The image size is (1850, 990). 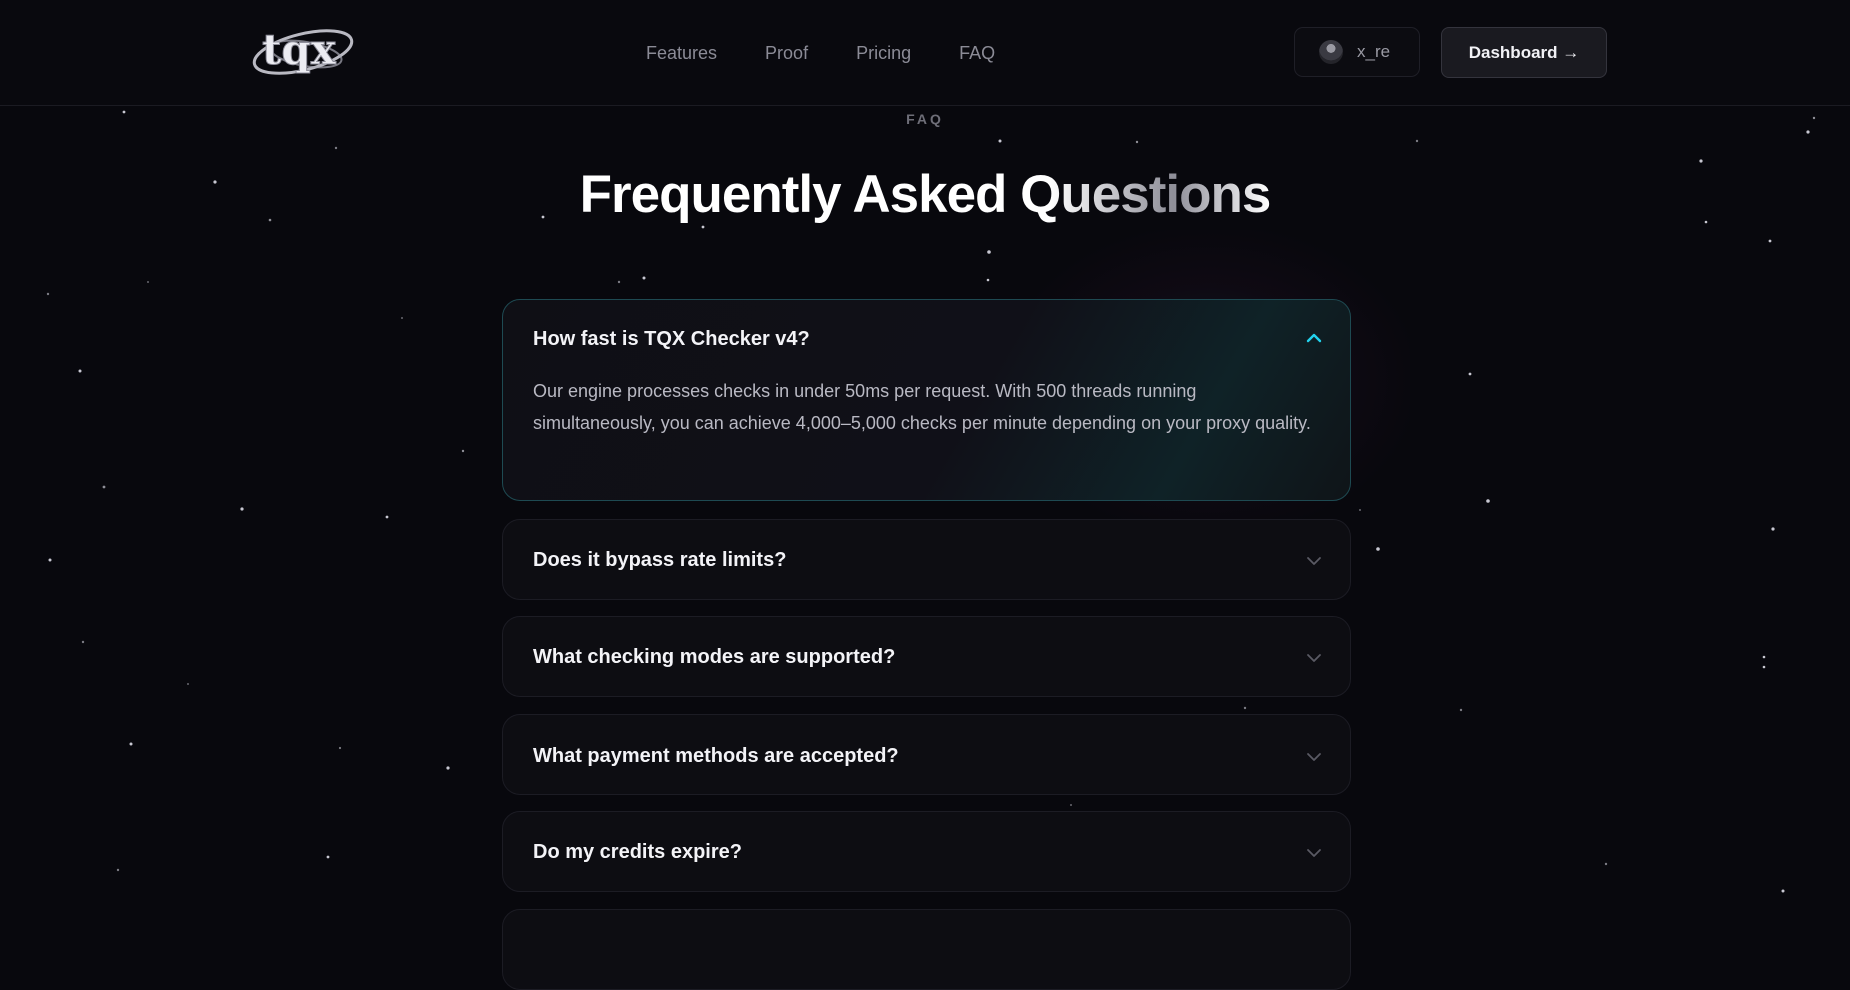 What do you see at coordinates (926, 656) in the screenshot?
I see `faq-item: What checking modes are supported?` at bounding box center [926, 656].